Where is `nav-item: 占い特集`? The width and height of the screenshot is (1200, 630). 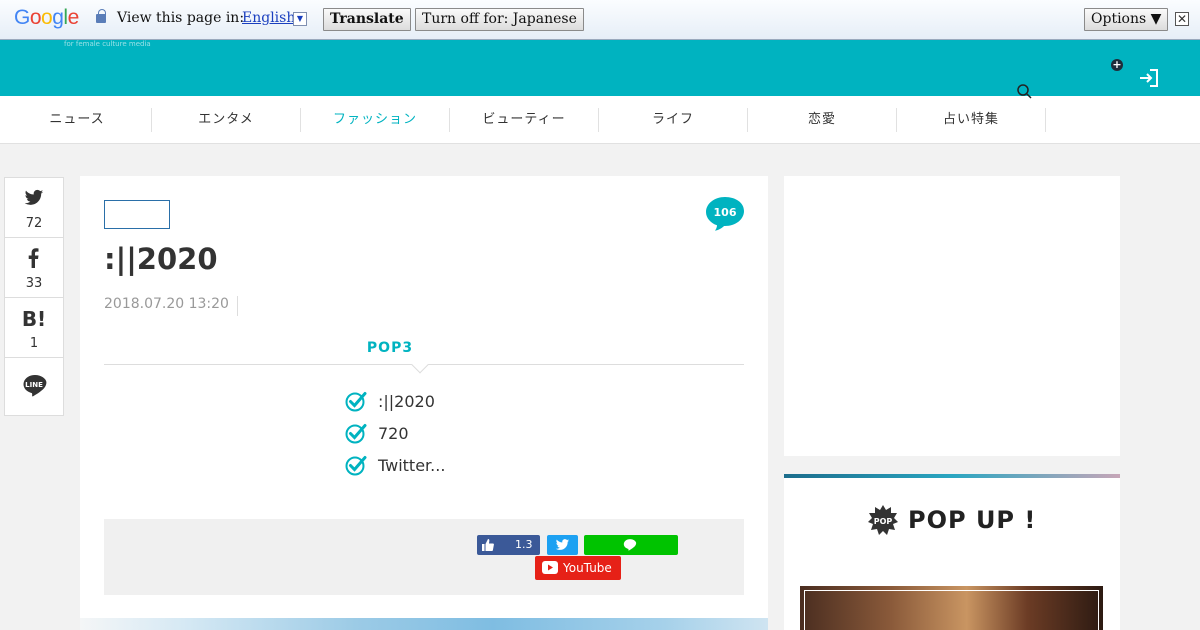 nav-item: 占い特集 is located at coordinates (971, 120).